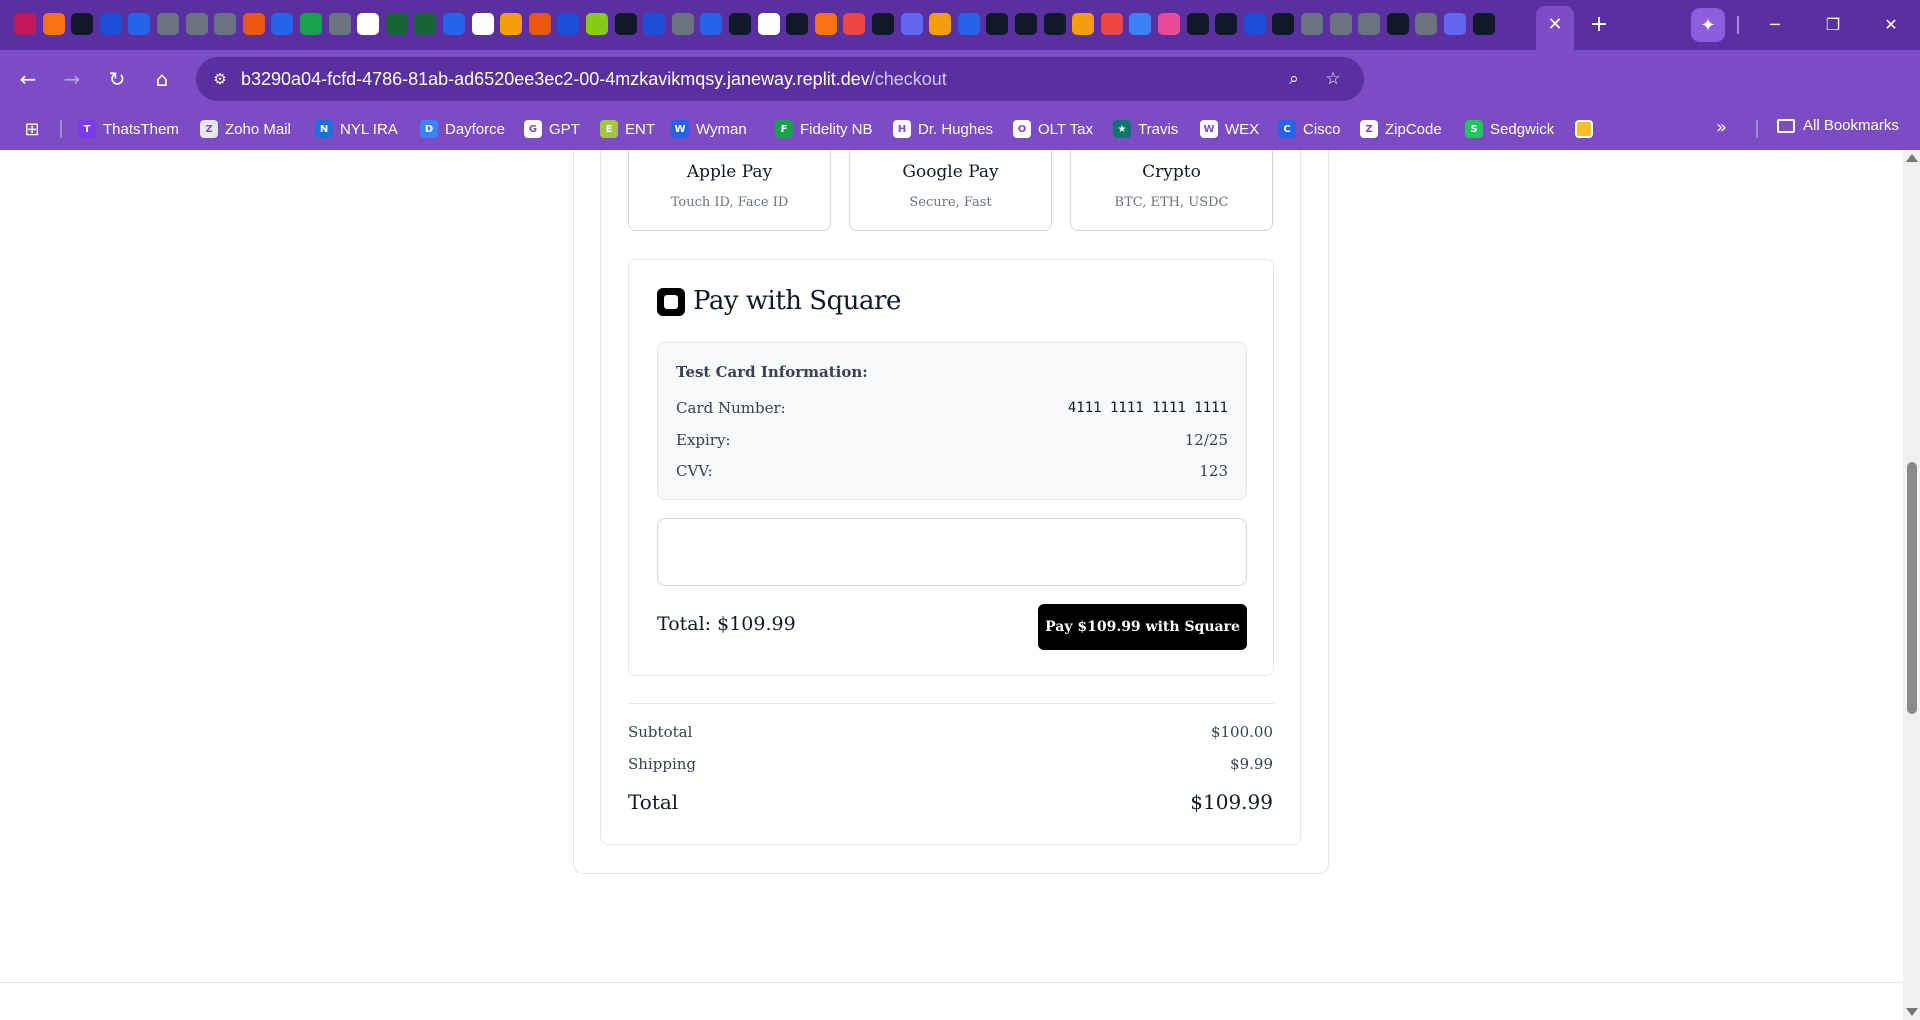  I want to click on bookmark-item: G GPT, so click(552, 129).